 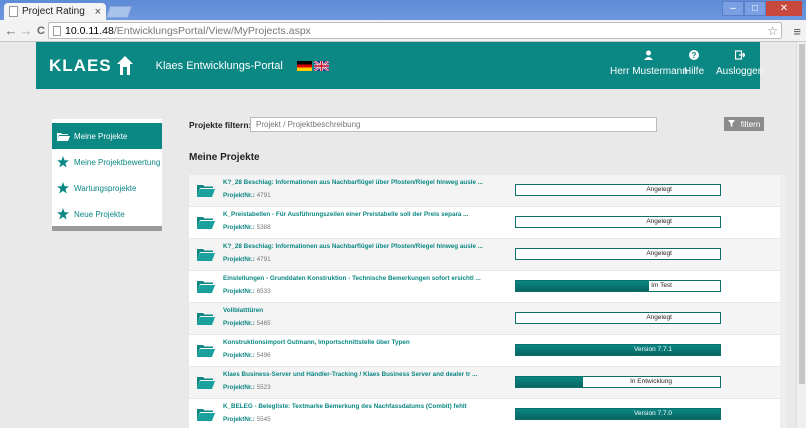 I want to click on klaes-logo: KLAES, so click(x=80, y=65).